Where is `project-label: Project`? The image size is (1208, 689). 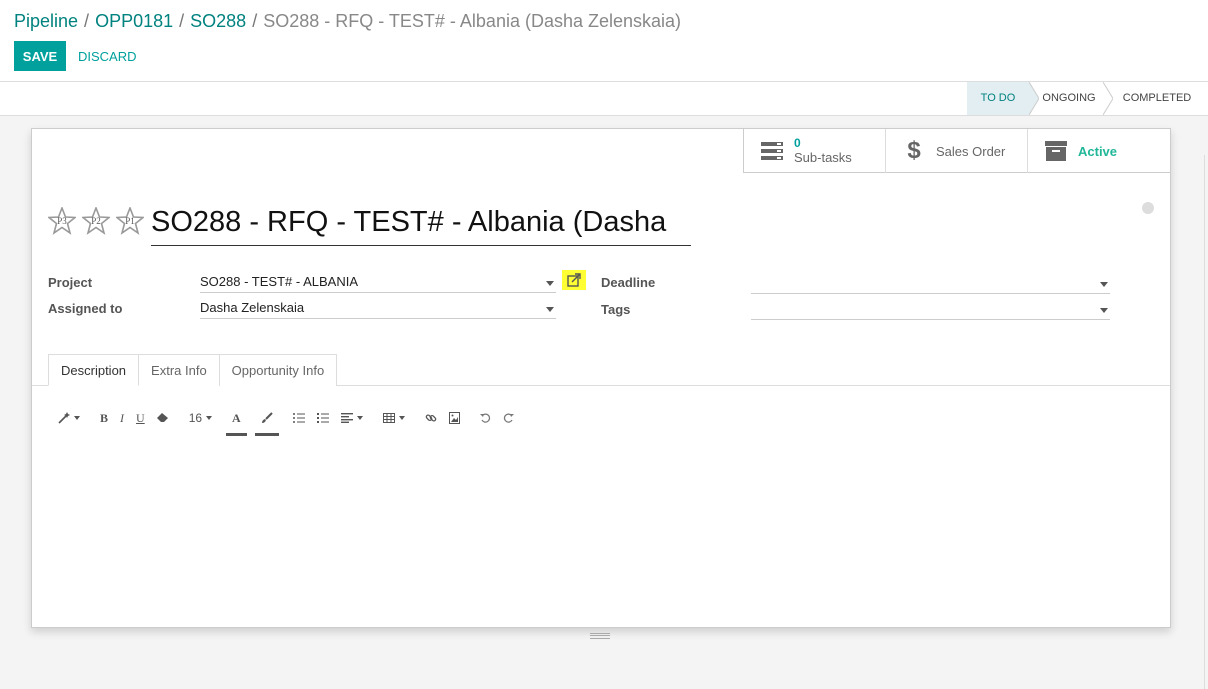 project-label: Project is located at coordinates (70, 282).